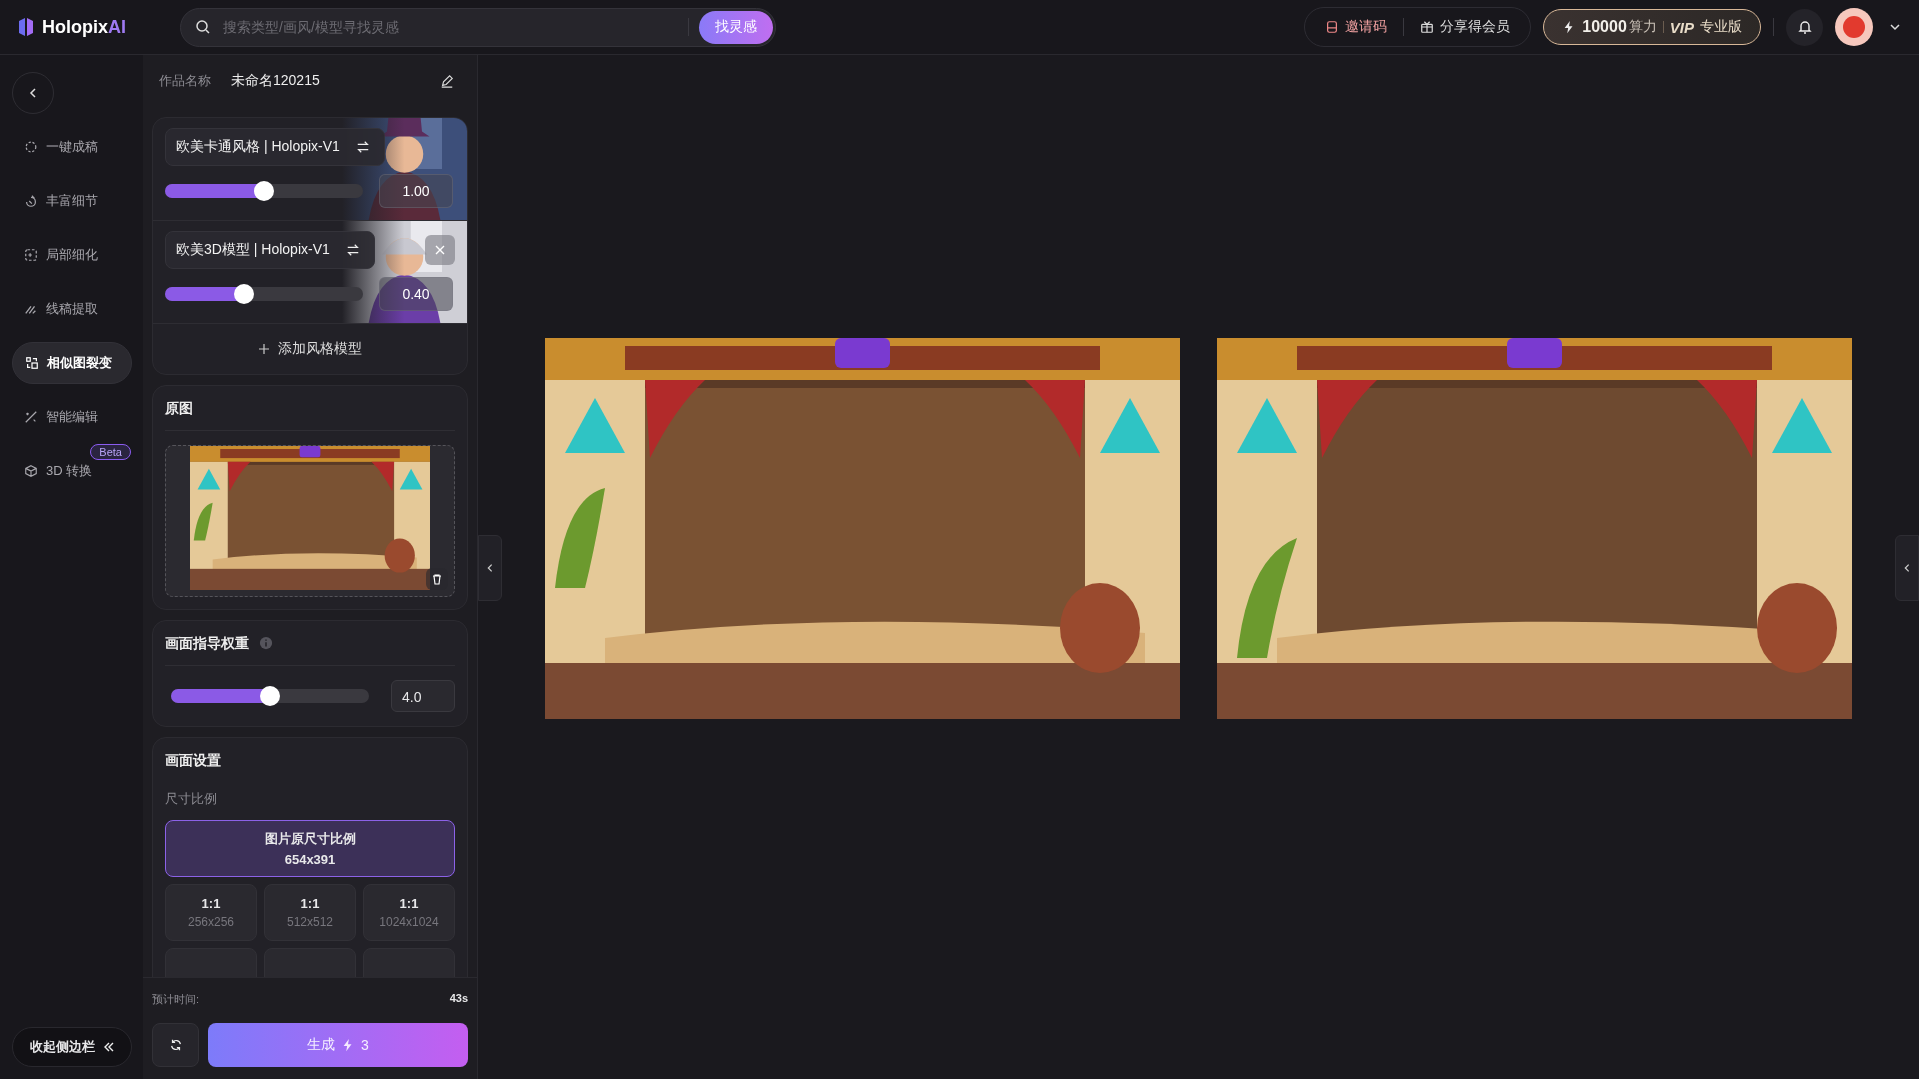  Describe the element at coordinates (1652, 27) in the screenshot. I see `membership-button: 10000算力 VIP 专业版` at that location.